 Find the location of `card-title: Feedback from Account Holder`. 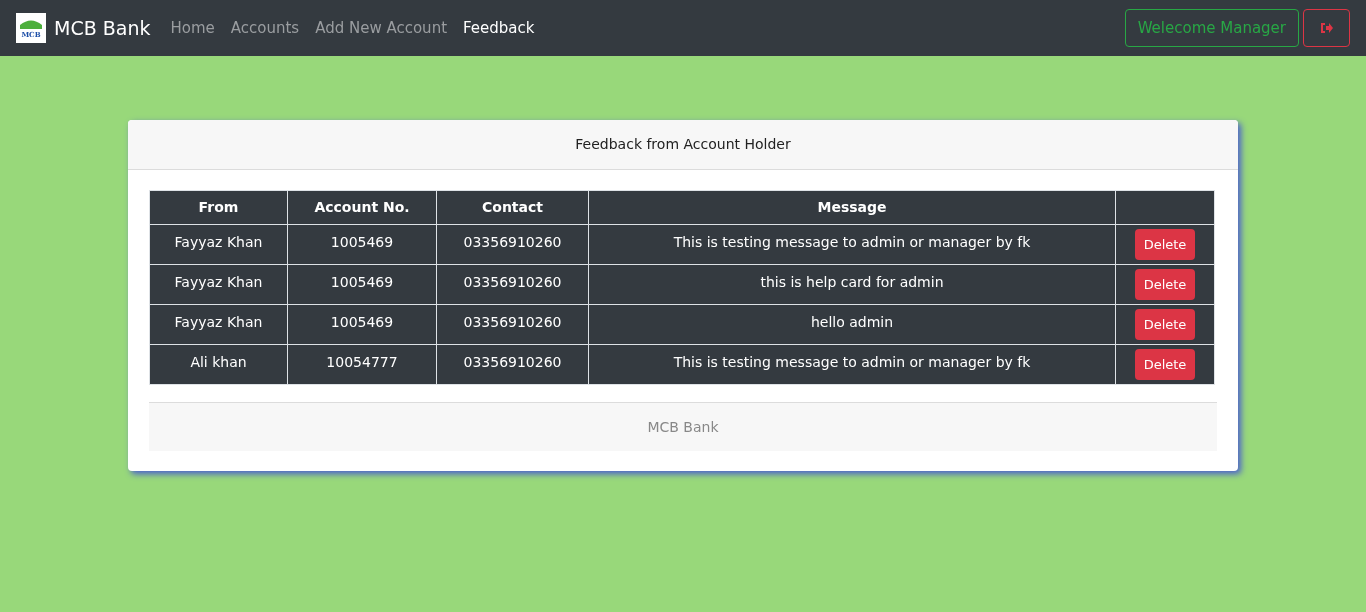

card-title: Feedback from Account Holder is located at coordinates (683, 144).